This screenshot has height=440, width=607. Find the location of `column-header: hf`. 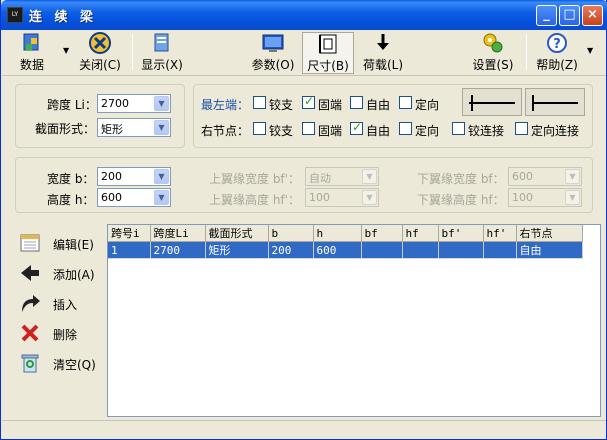

column-header: hf is located at coordinates (420, 233).